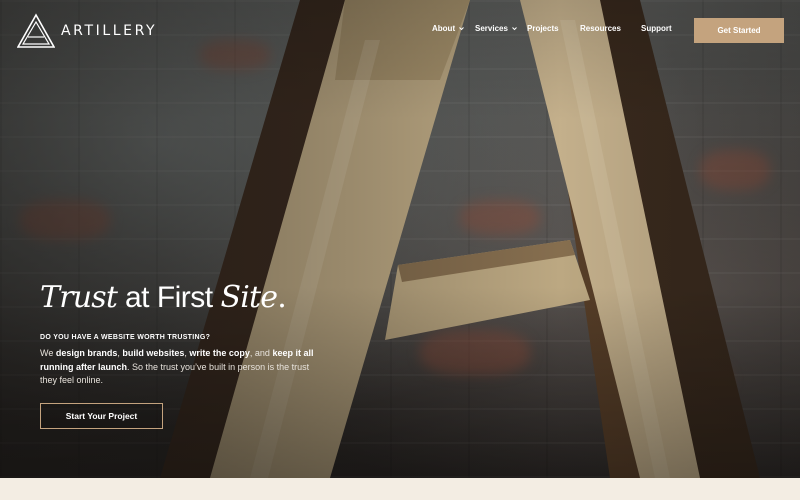 This screenshot has width=800, height=500. Describe the element at coordinates (739, 30) in the screenshot. I see `get-started-button: Get Started` at that location.